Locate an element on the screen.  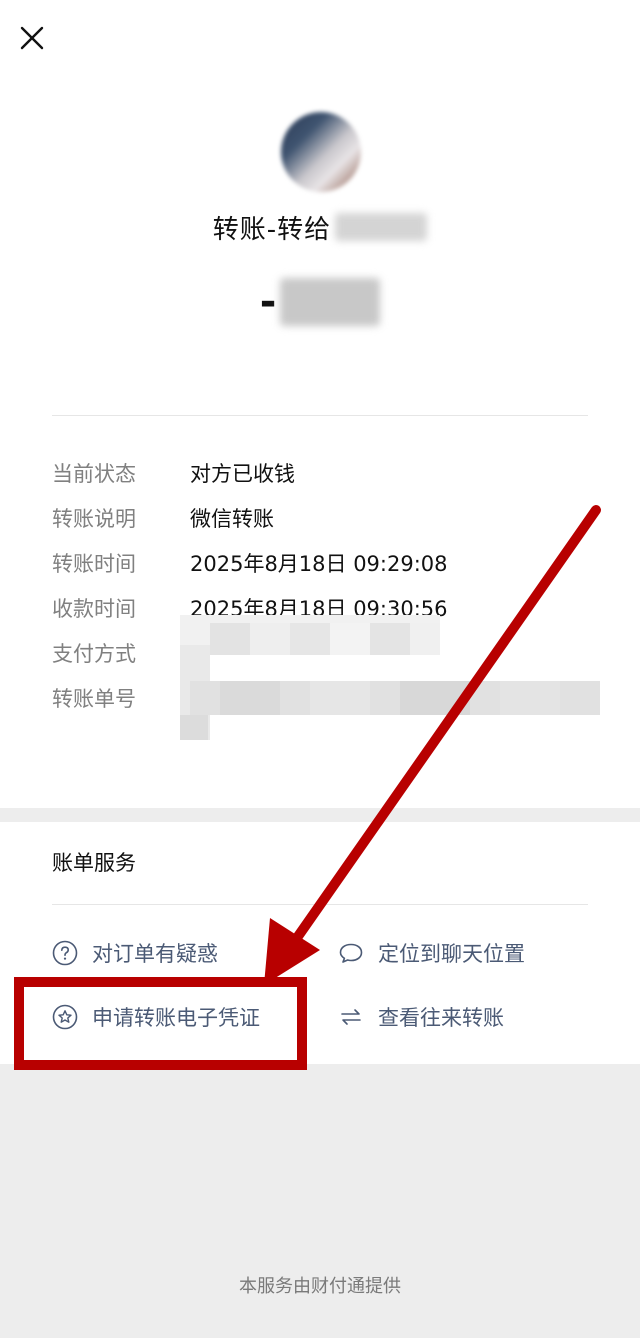
info-label: 转账说明 is located at coordinates (94, 518).